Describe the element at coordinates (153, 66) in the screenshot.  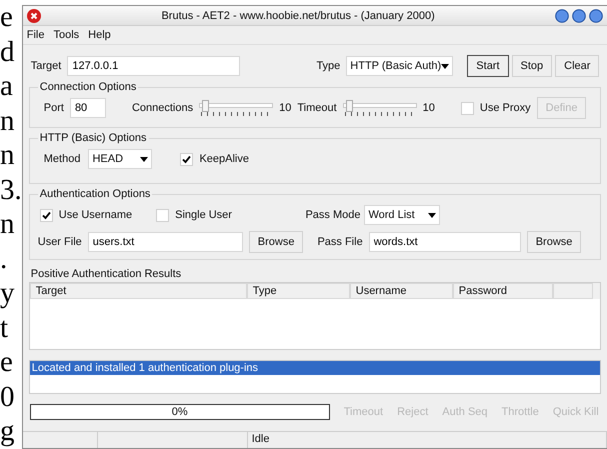
I see `target-field: 127.0.0.1` at that location.